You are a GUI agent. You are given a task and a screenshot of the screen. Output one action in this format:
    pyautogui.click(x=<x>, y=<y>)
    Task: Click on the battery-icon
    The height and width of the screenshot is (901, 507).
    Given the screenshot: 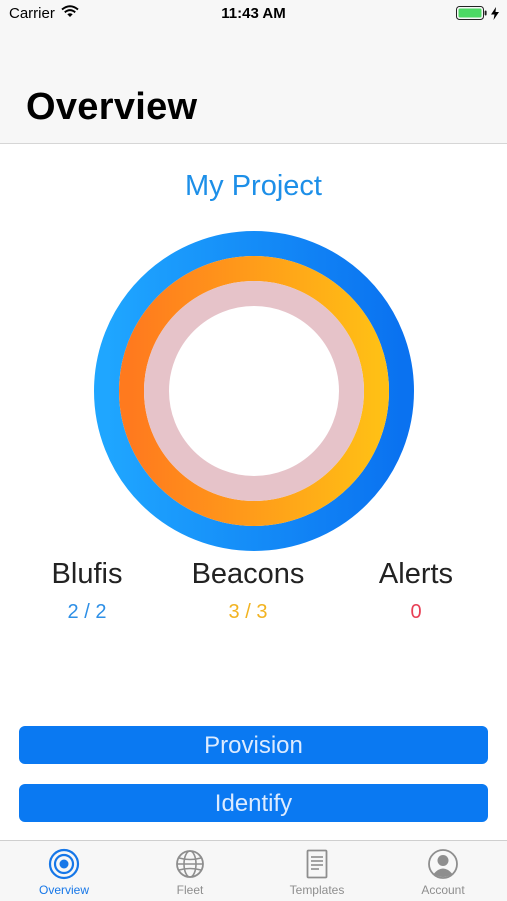 What is the action you would take?
    pyautogui.click(x=472, y=15)
    